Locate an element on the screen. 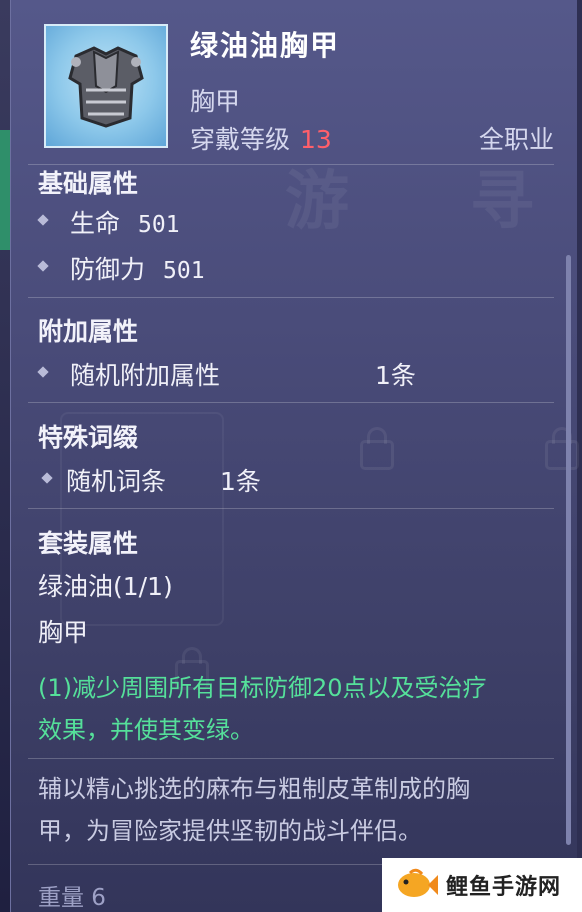 Image resolution: width=582 pixels, height=912 pixels. section-title-set: 套装属性 is located at coordinates (88, 543).